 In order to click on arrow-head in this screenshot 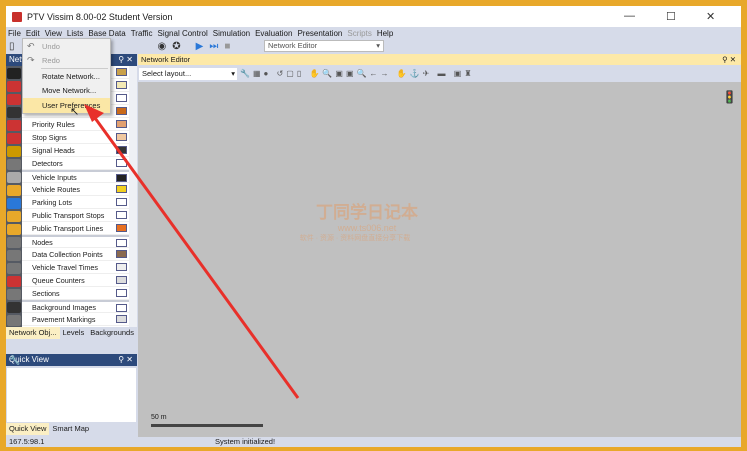, I will do `click(94, 113)`.